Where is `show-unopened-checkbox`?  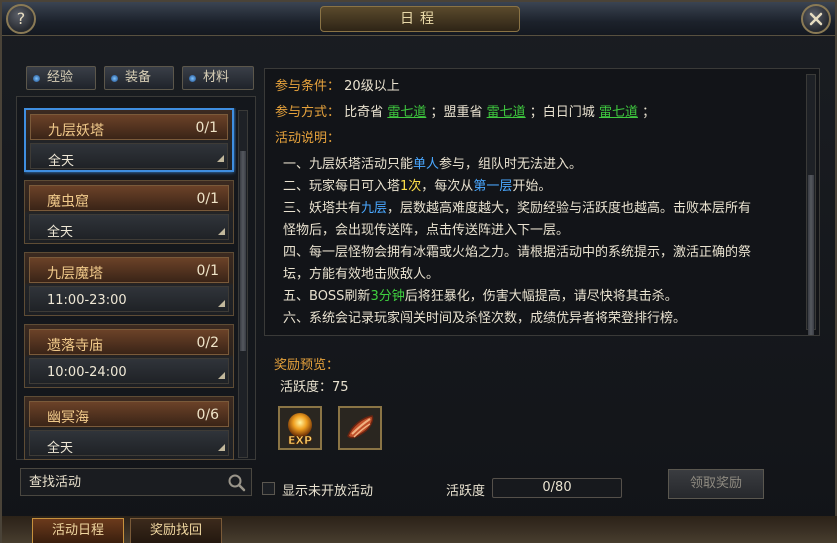
show-unopened-checkbox is located at coordinates (268, 488).